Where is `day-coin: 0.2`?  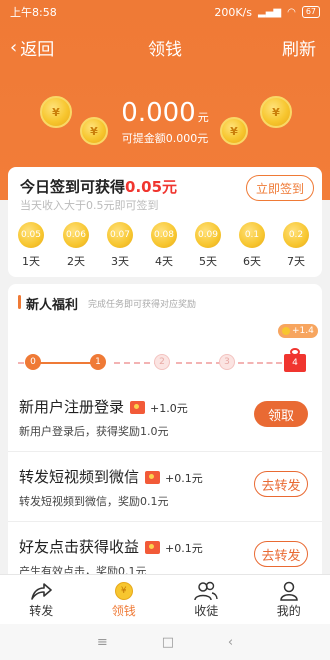 day-coin: 0.2 is located at coordinates (296, 235).